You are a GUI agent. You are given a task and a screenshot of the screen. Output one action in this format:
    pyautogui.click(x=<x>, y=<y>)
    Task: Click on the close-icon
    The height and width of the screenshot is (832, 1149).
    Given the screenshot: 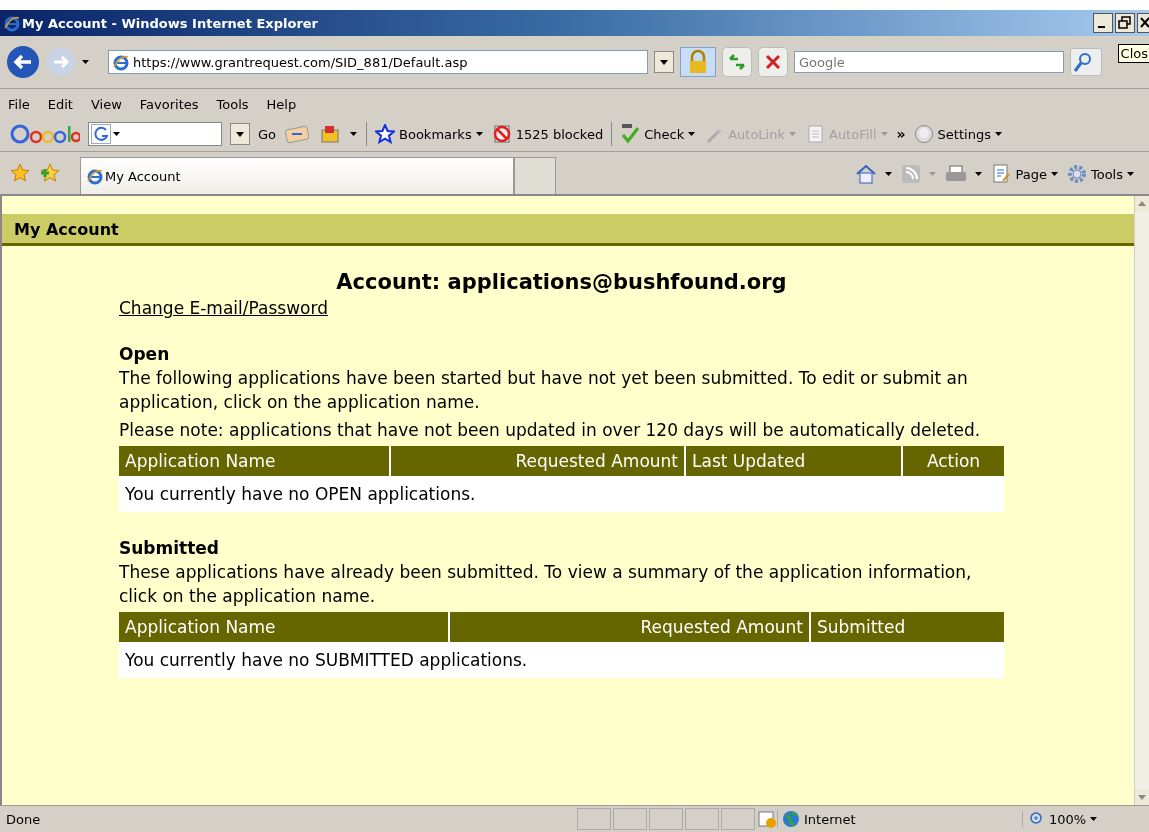 What is the action you would take?
    pyautogui.click(x=1143, y=23)
    